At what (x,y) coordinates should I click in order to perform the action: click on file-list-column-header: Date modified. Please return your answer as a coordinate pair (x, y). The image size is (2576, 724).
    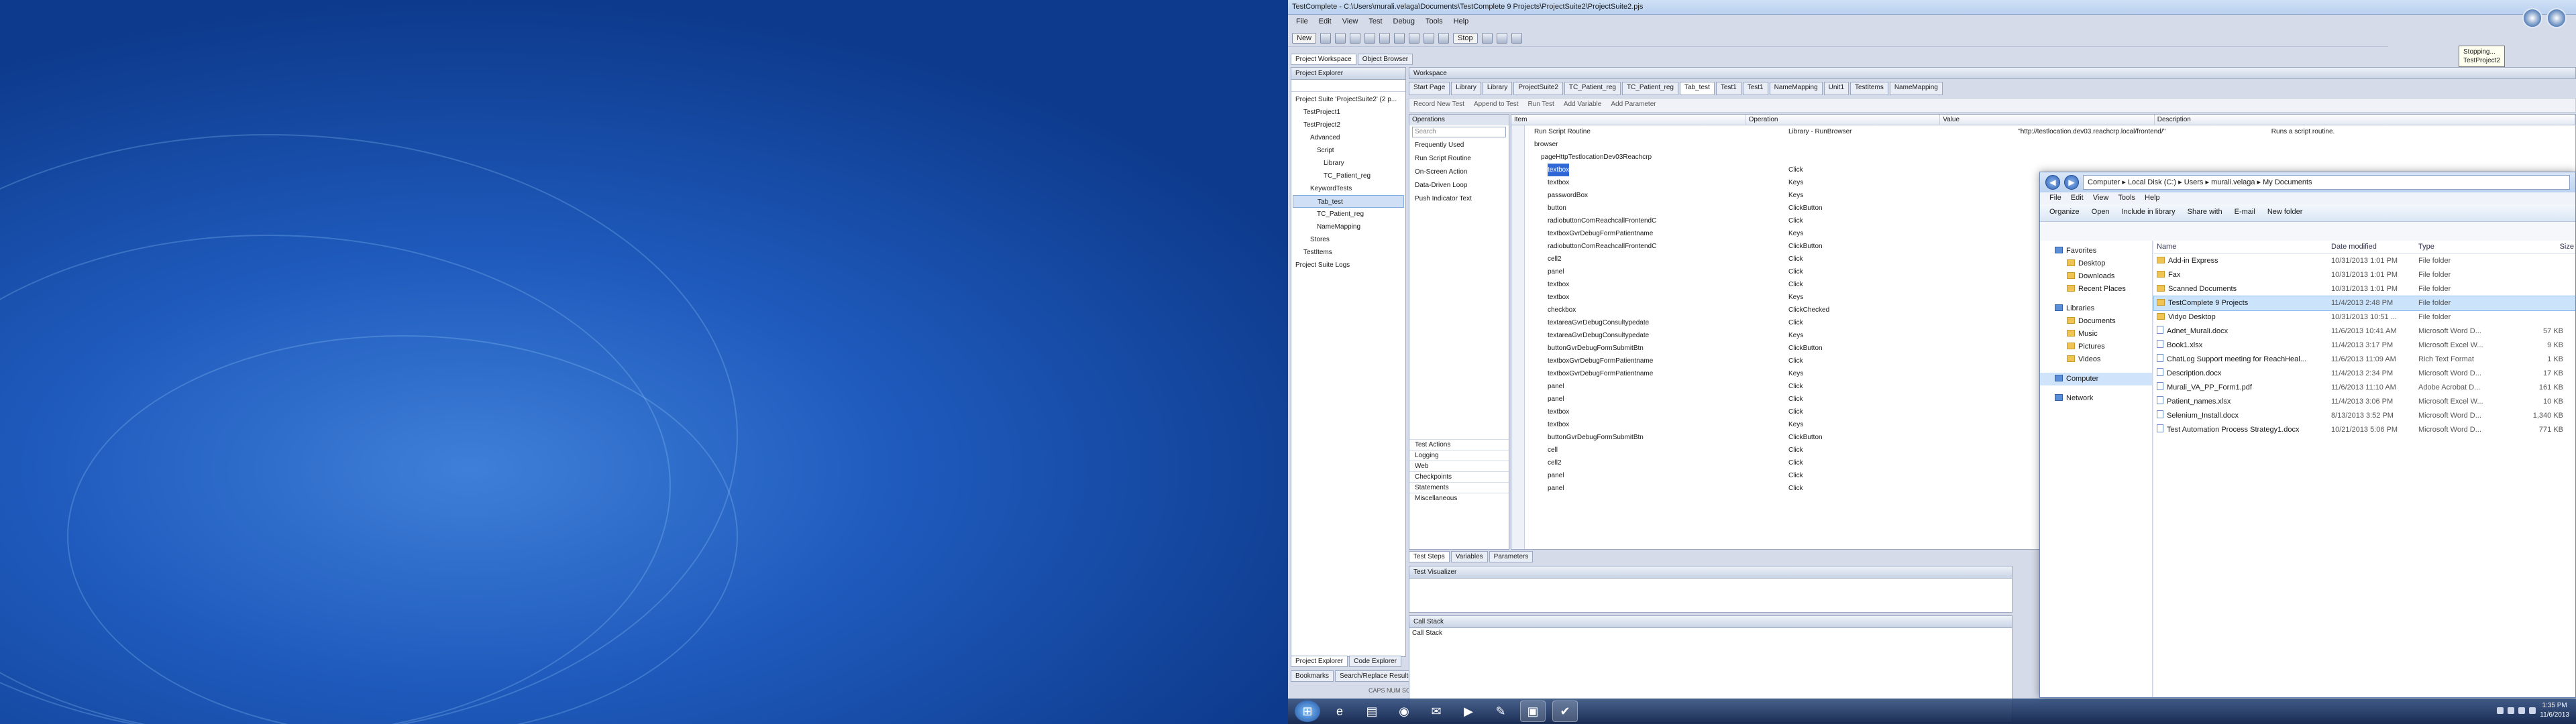
    Looking at the image, I should click on (2372, 247).